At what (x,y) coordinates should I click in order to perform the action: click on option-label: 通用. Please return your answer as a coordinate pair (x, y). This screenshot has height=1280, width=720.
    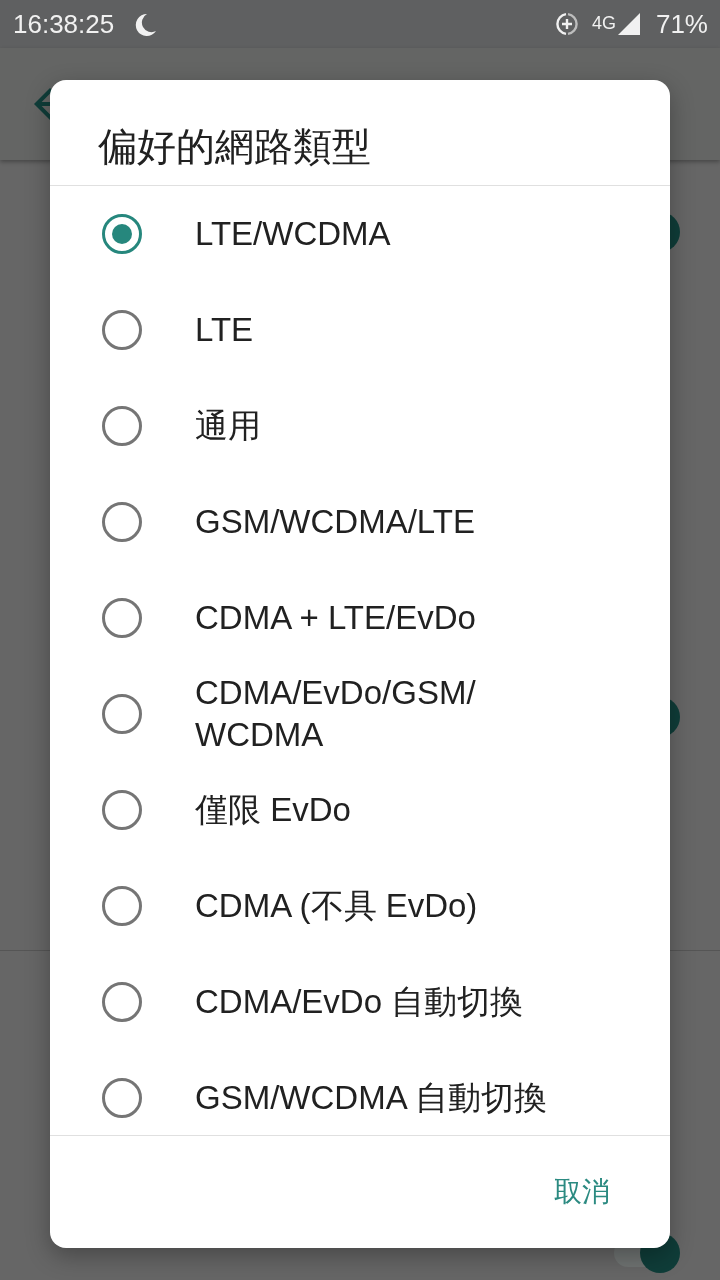
    Looking at the image, I should click on (228, 426).